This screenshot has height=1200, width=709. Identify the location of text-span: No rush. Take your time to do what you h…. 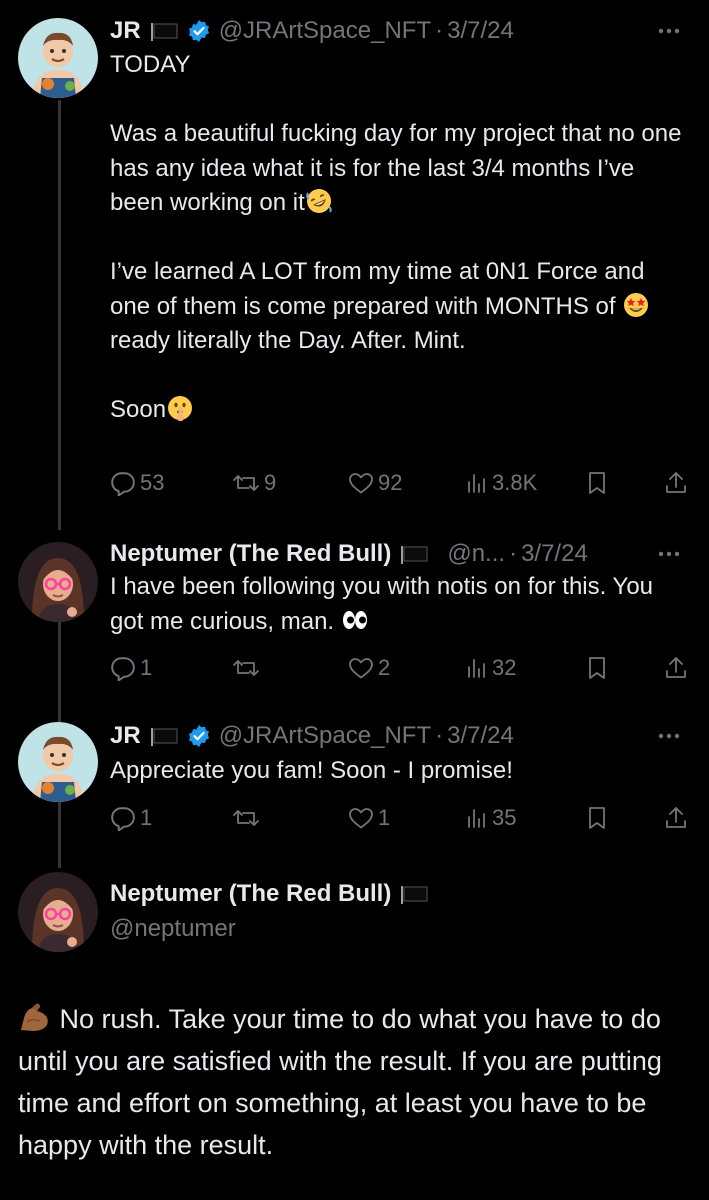
(340, 1082).